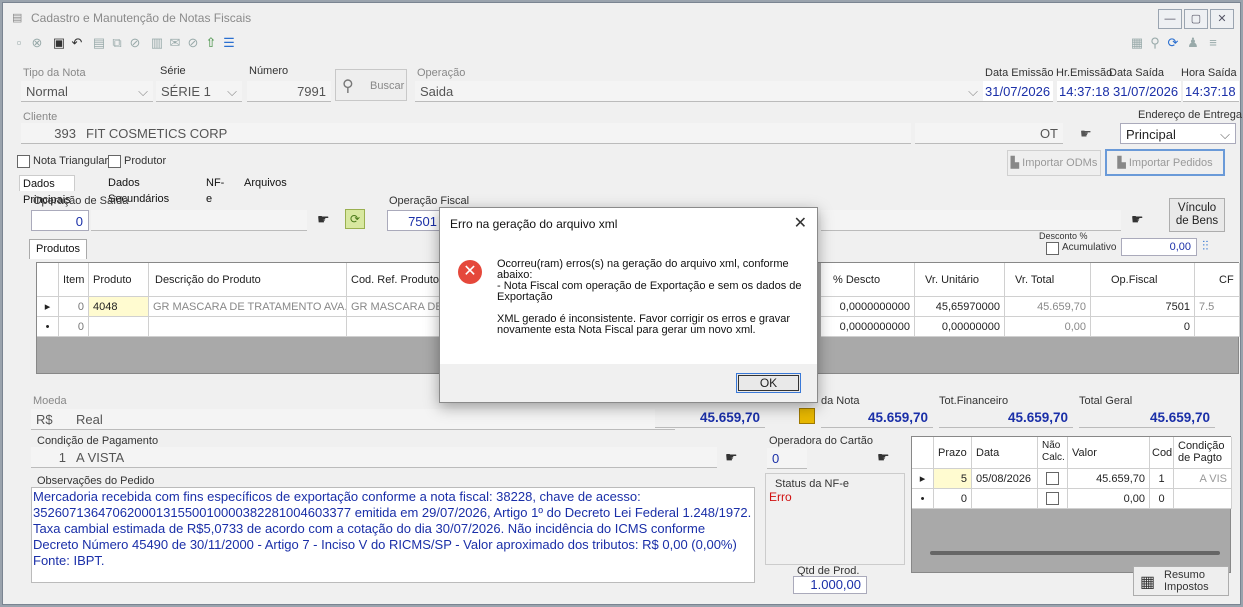 This screenshot has width=1243, height=607. I want to click on table-row-cod: 1, so click(1162, 479).